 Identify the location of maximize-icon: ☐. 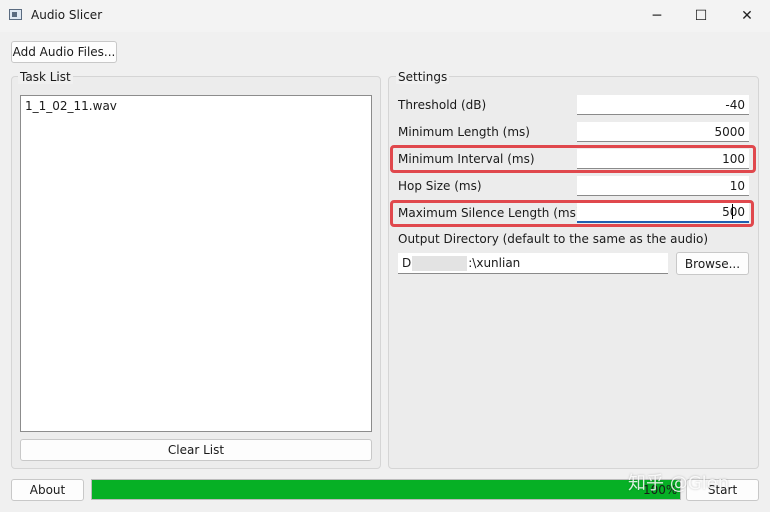
(701, 16).